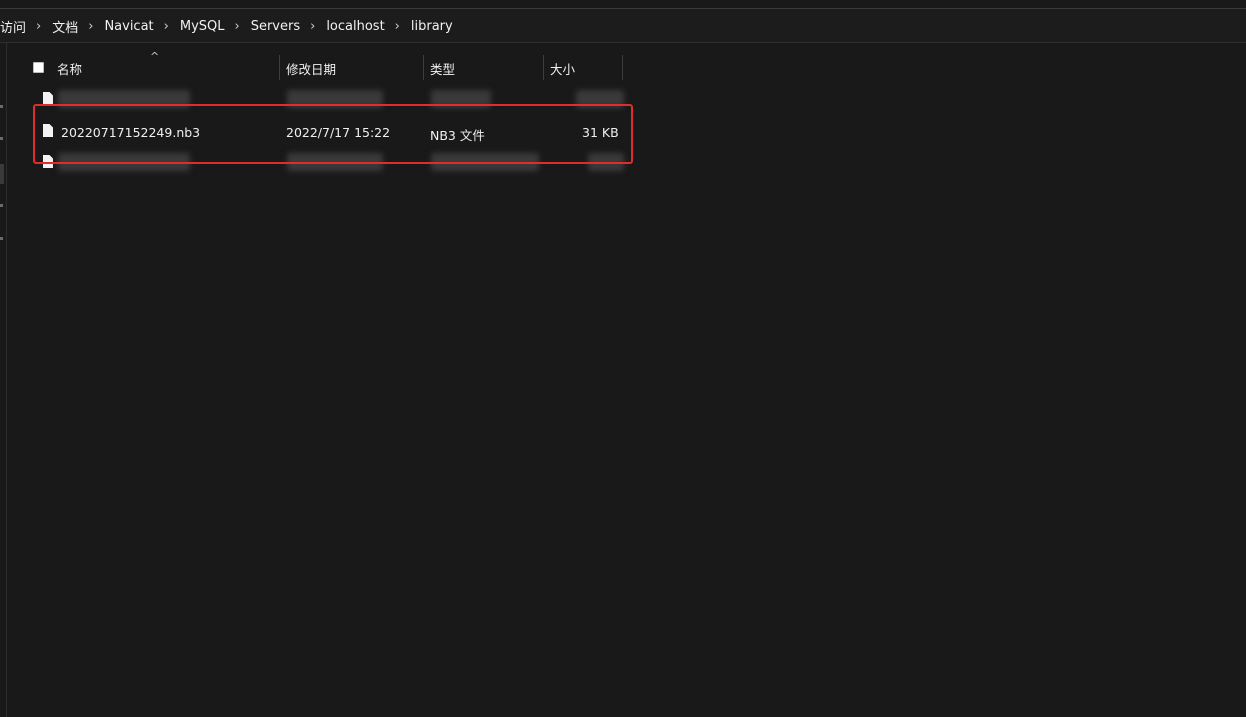  I want to click on sort-ascending-icon: ^, so click(155, 56).